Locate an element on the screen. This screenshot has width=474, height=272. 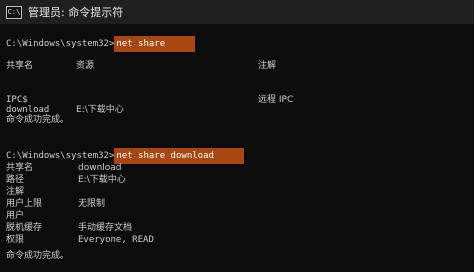
detail-value: download is located at coordinates (100, 168).